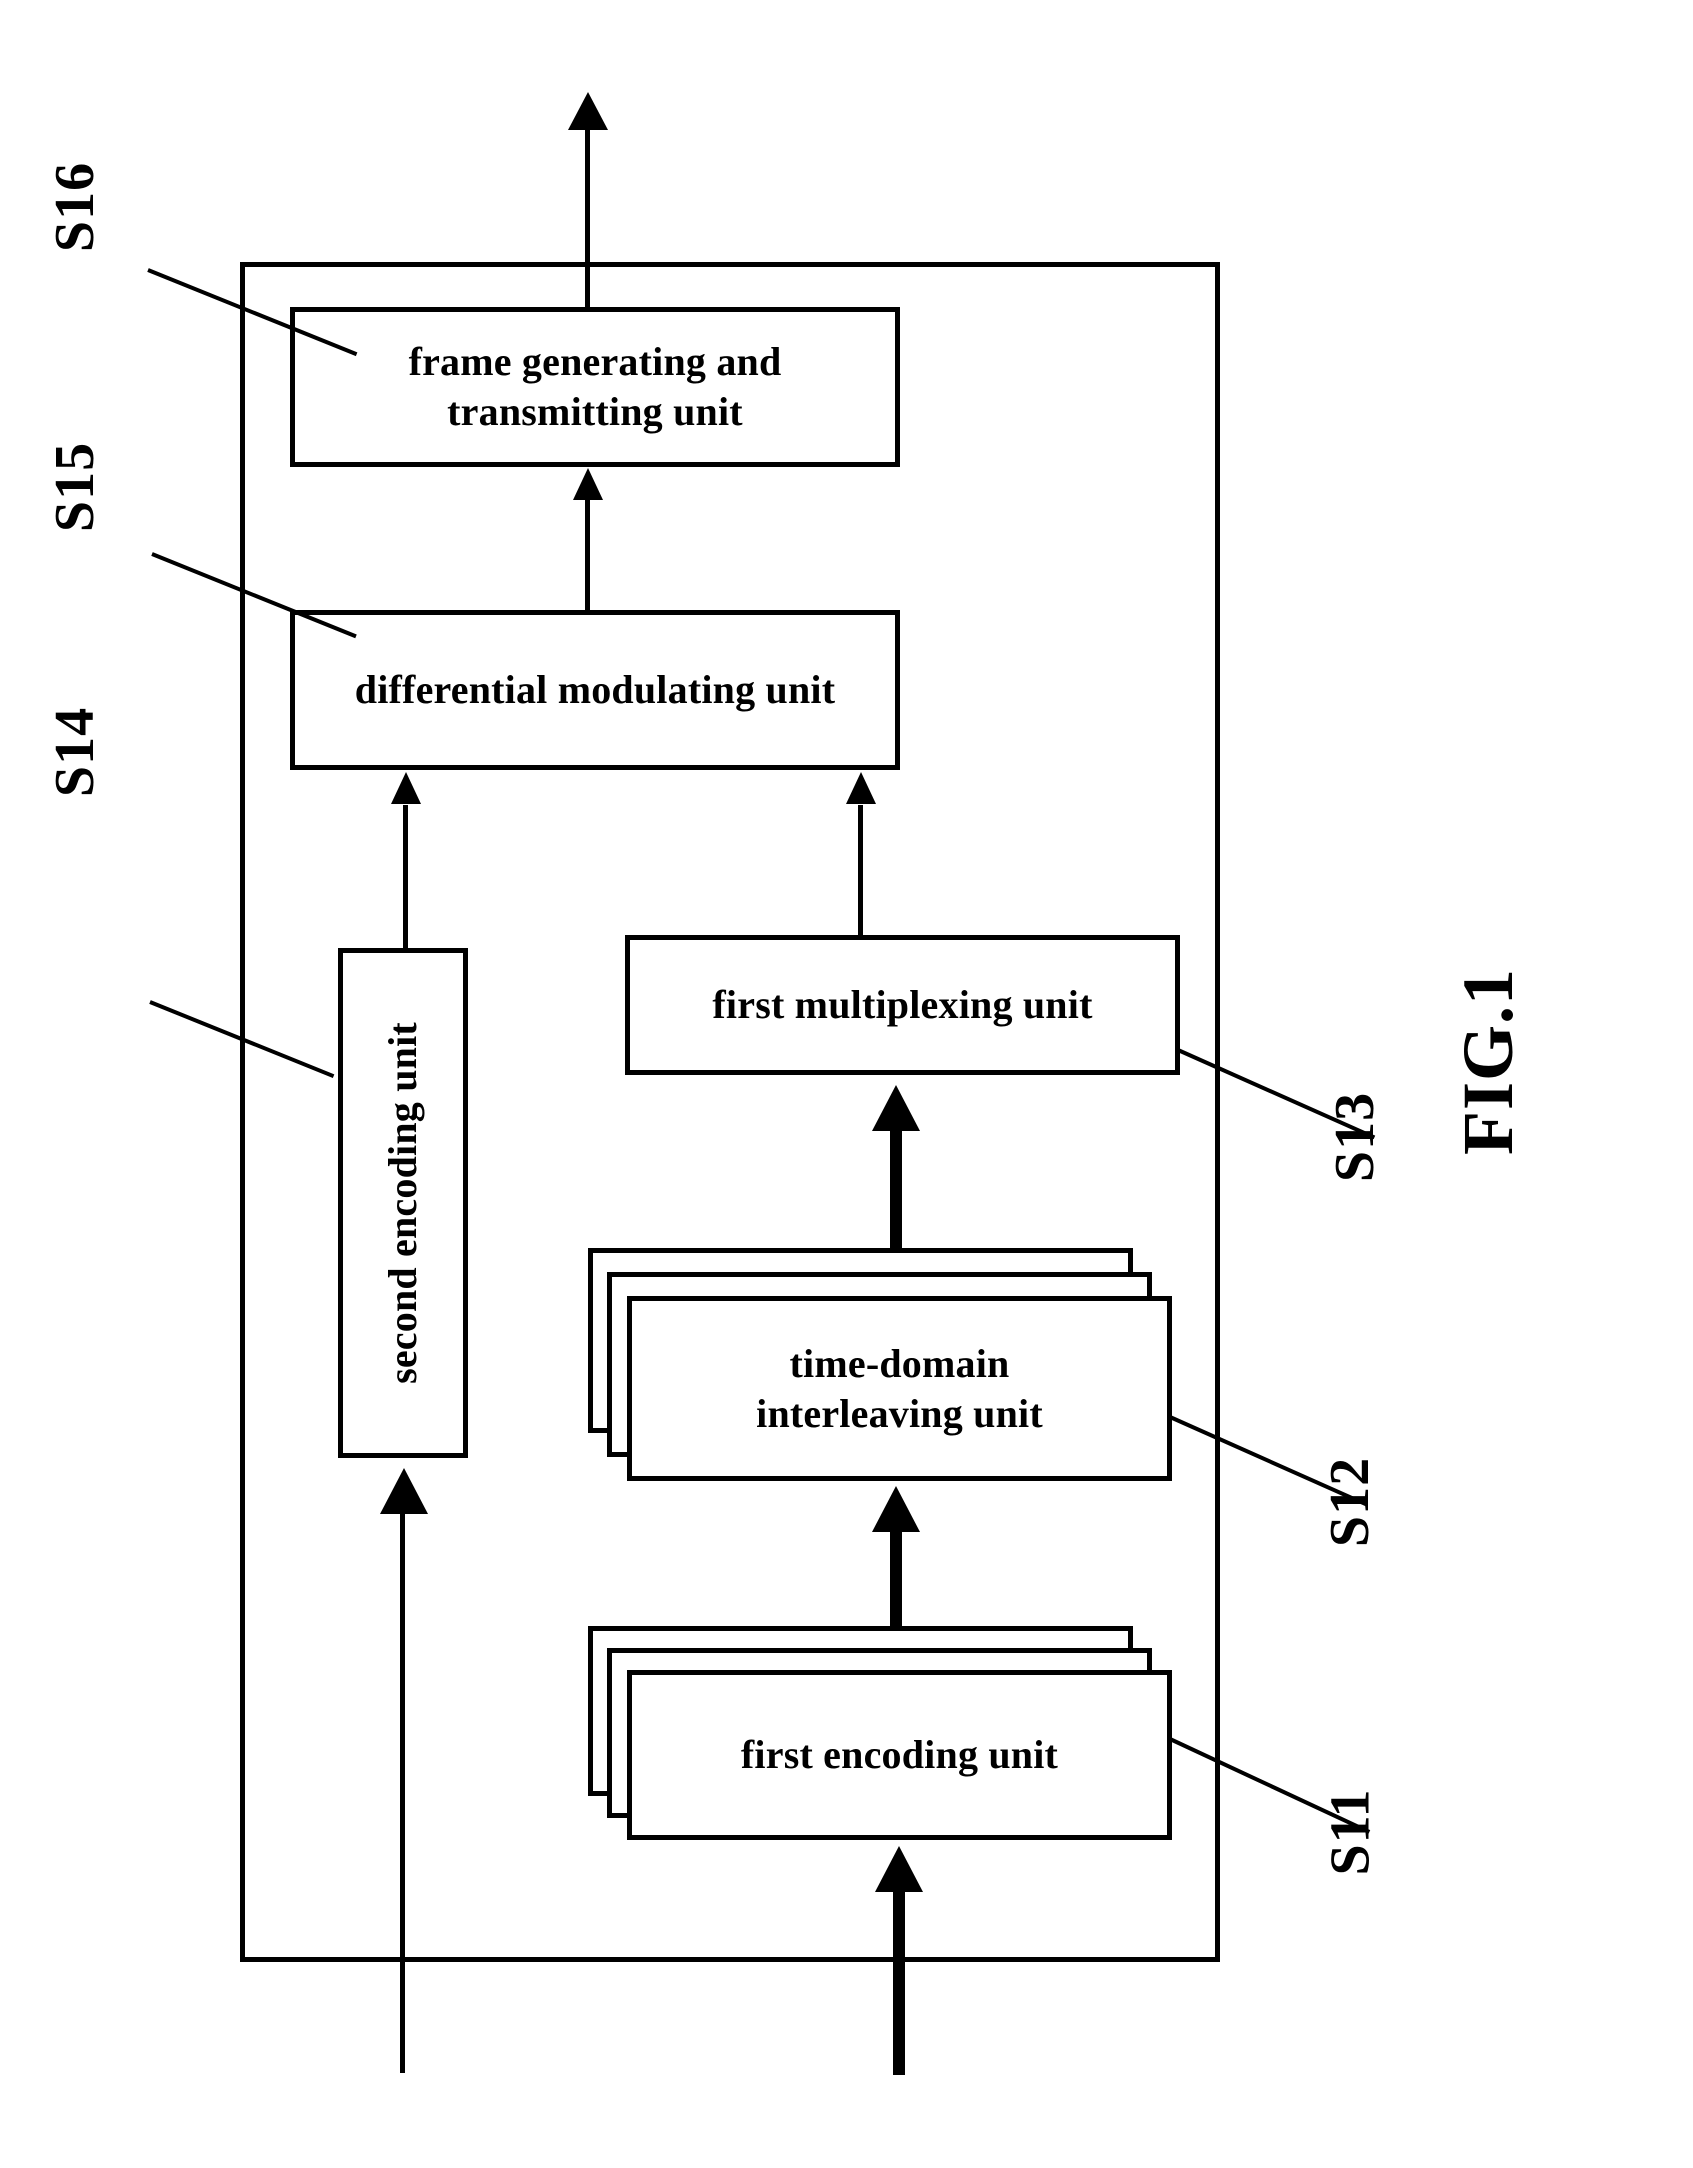 Image resolution: width=1693 pixels, height=2168 pixels. I want to click on block-differential-modulating-unit: differential modulating unit, so click(595, 690).